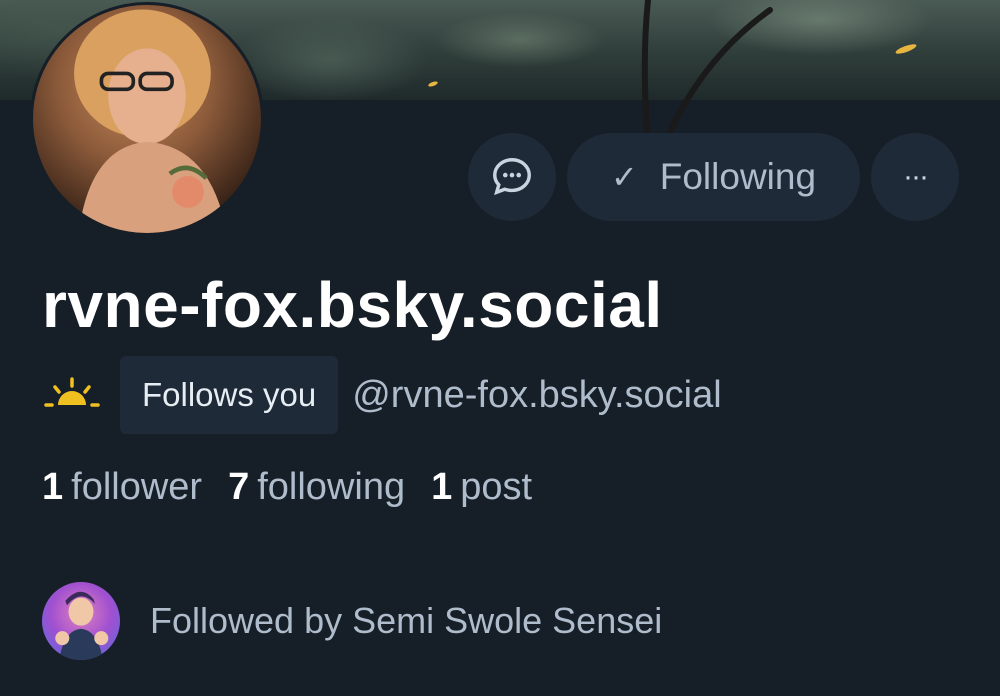 The height and width of the screenshot is (696, 1000). I want to click on profile-meta-row: Follows you @rvne-fox.bsky.social, so click(382, 395).